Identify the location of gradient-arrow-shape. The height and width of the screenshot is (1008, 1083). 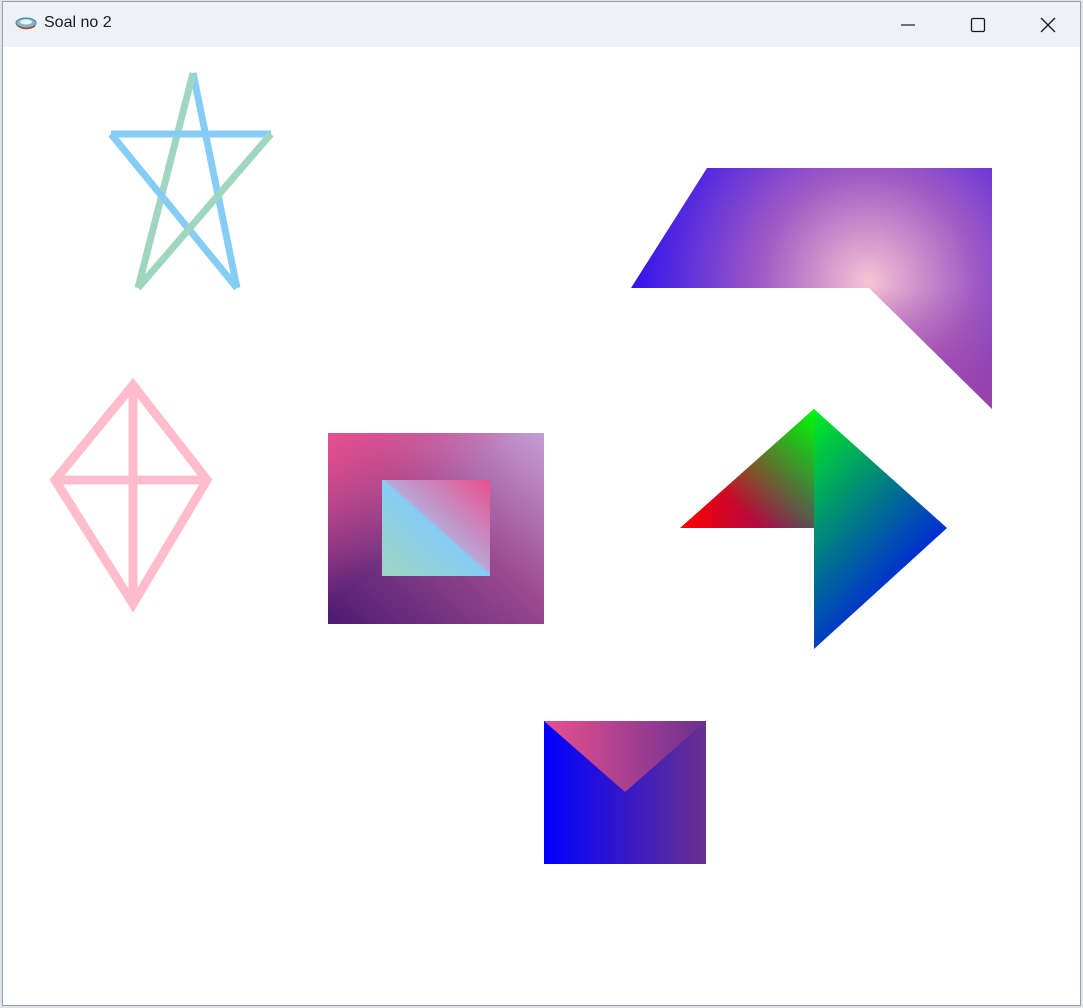
(813, 529).